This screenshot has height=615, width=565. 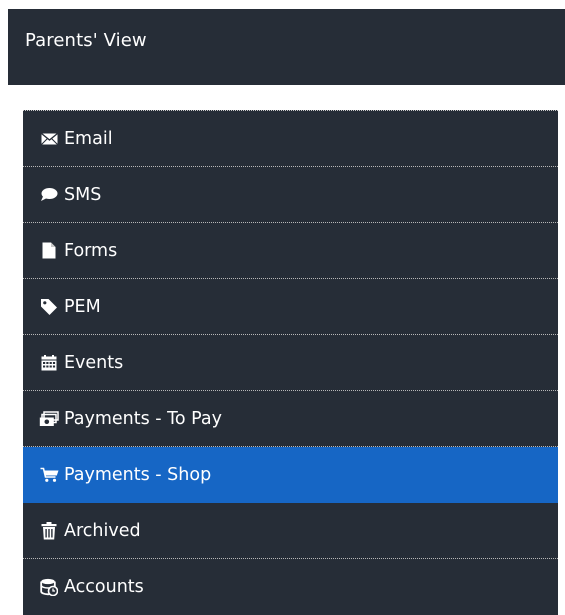 What do you see at coordinates (86, 40) in the screenshot?
I see `header-title: Parents' View` at bounding box center [86, 40].